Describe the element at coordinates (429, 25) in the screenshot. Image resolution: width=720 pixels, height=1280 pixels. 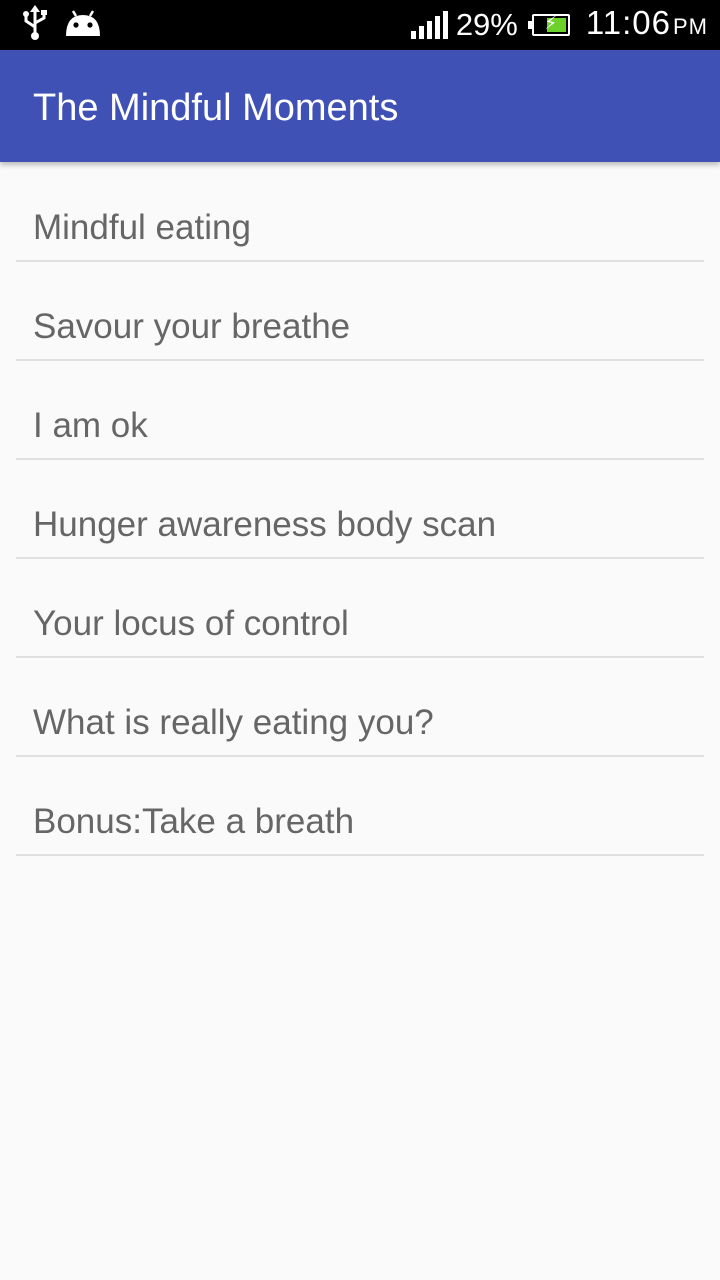
I see `signal-strength-icon` at that location.